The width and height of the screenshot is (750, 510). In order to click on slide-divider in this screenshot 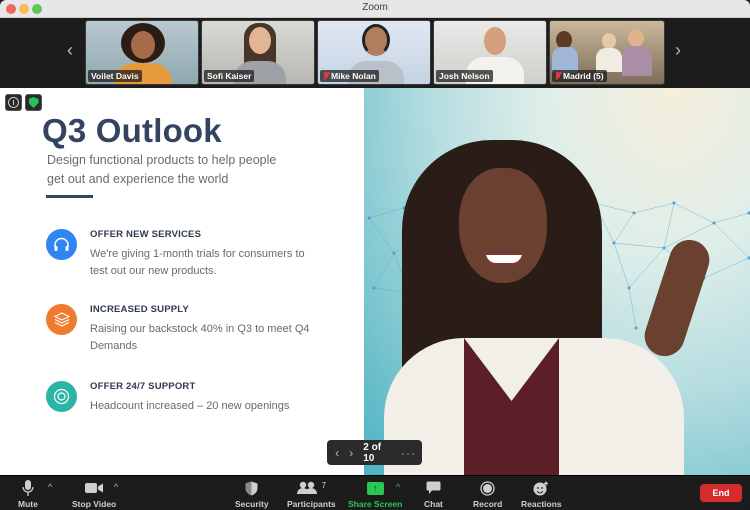, I will do `click(69, 196)`.